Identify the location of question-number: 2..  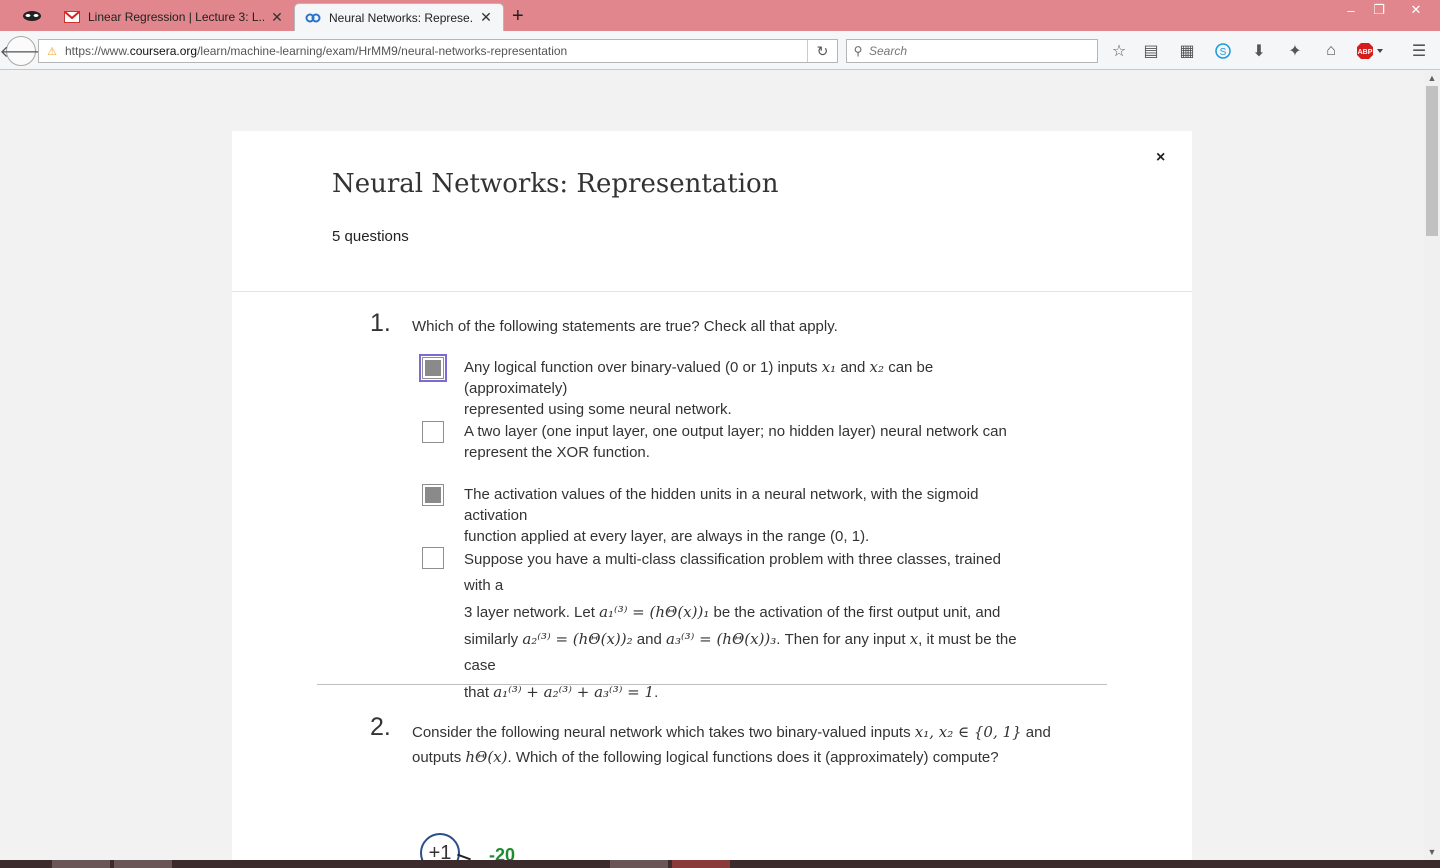
(380, 727).